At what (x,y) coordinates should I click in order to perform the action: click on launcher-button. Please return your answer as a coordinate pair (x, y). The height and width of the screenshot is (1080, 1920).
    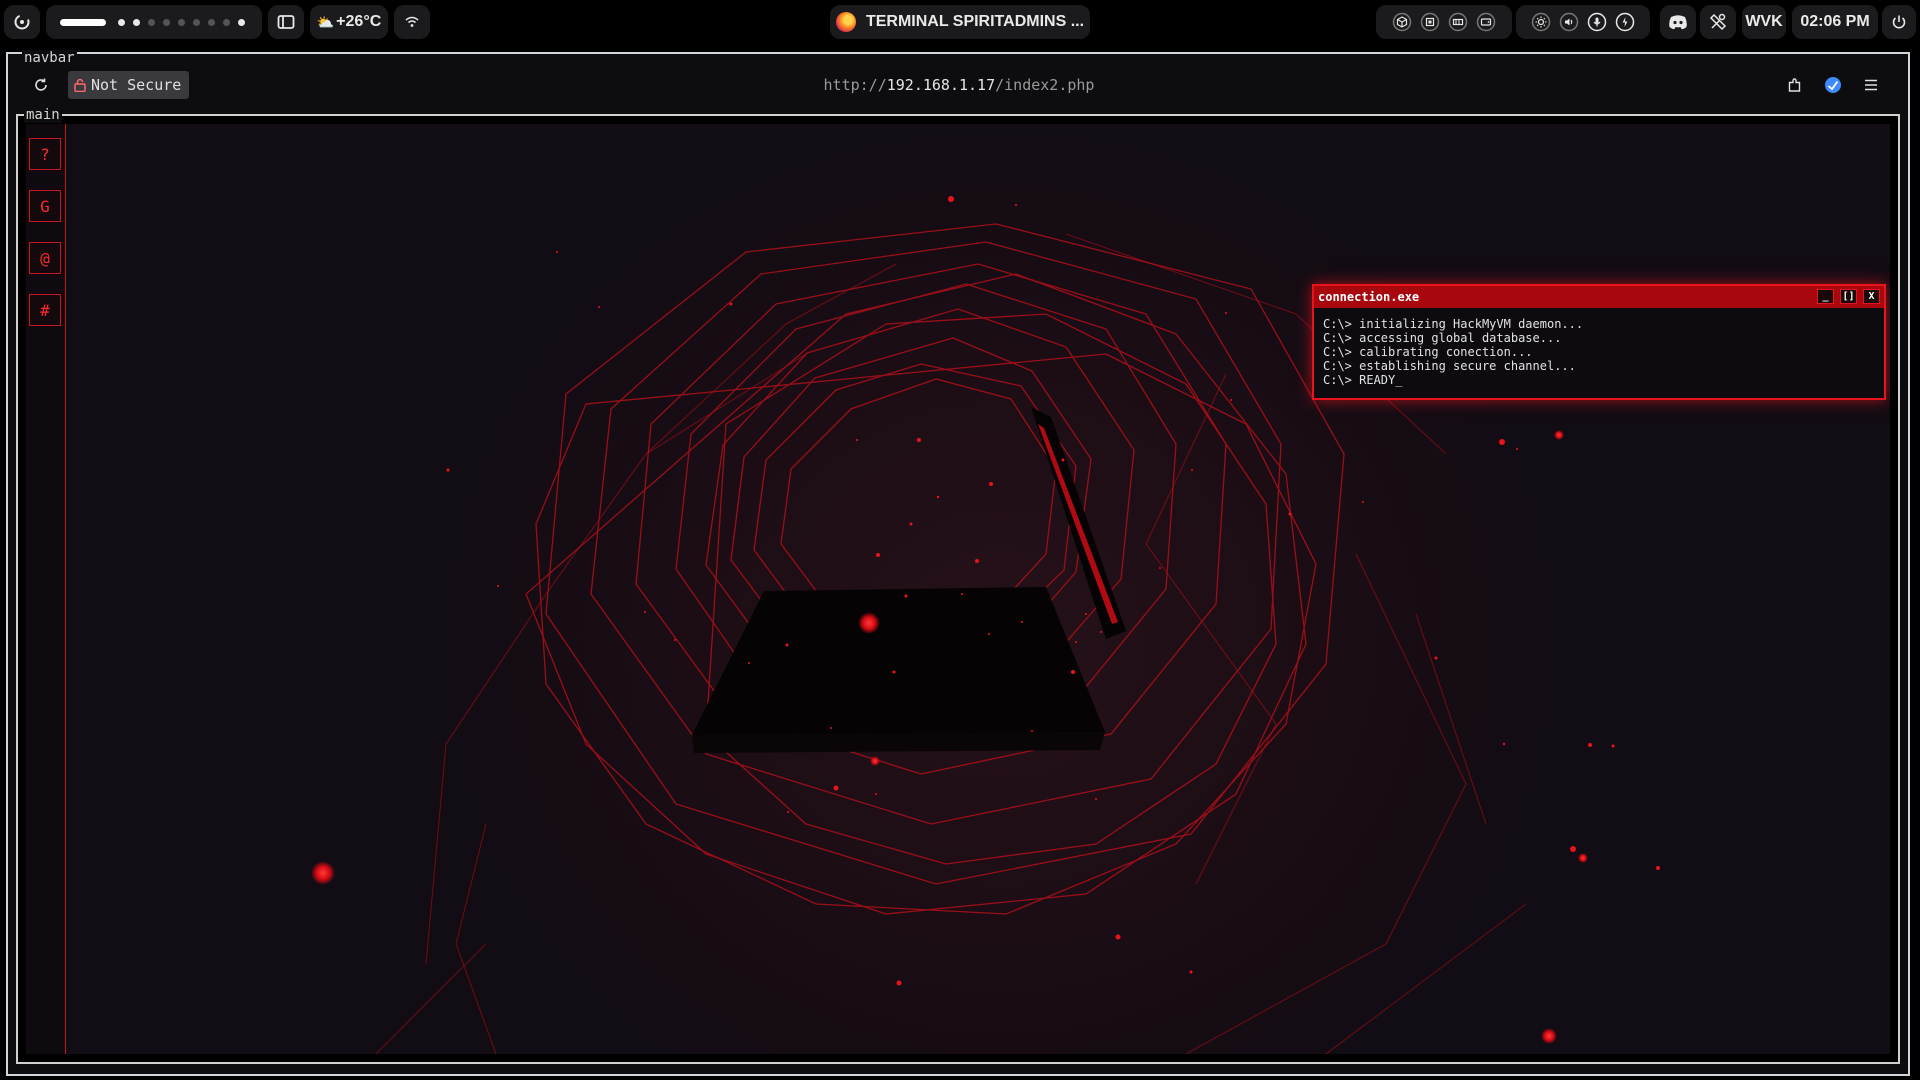
    Looking at the image, I should click on (22, 22).